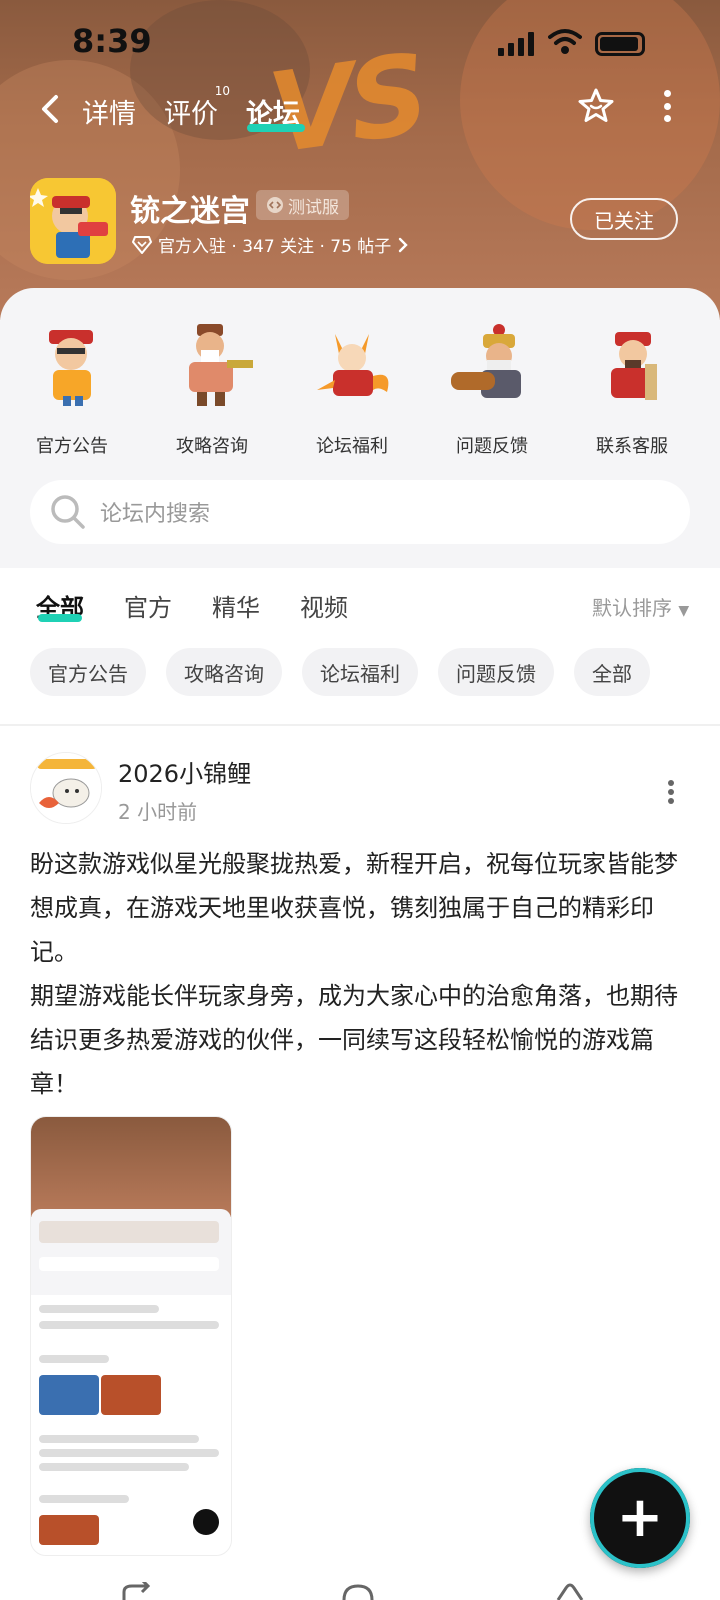  Describe the element at coordinates (60, 618) in the screenshot. I see `filter-tab-indicator` at that location.